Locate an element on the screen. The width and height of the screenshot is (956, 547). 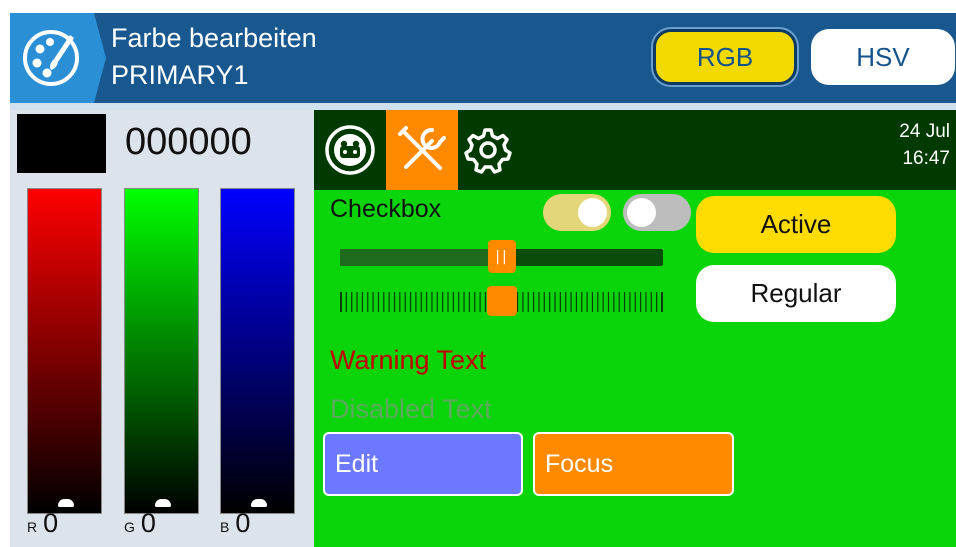
header-divider is located at coordinates (483, 106).